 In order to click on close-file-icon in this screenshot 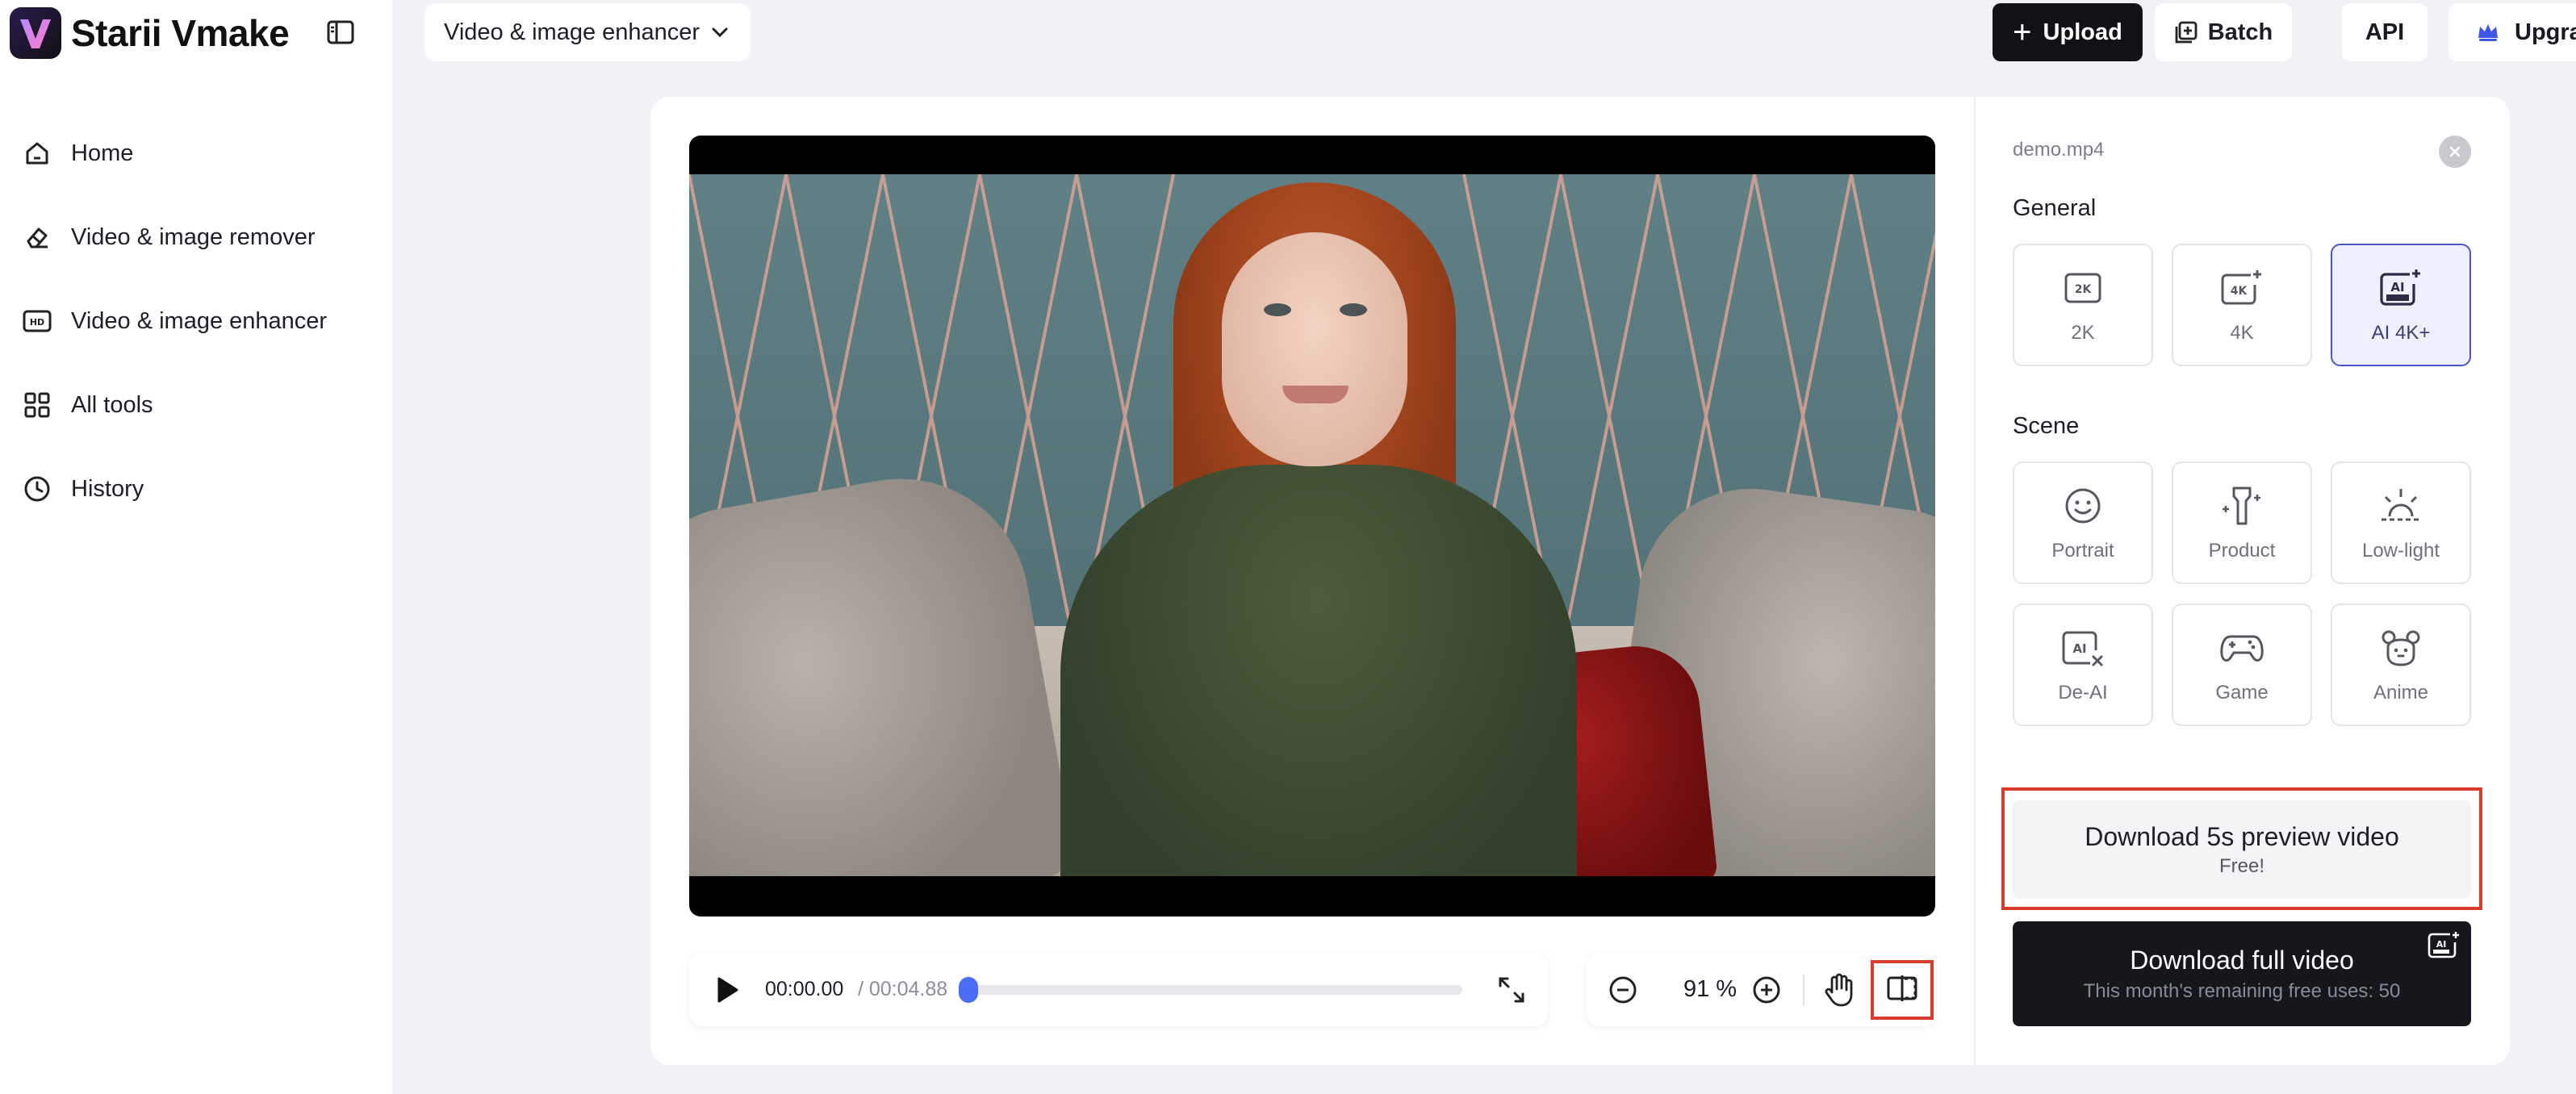, I will do `click(2455, 152)`.